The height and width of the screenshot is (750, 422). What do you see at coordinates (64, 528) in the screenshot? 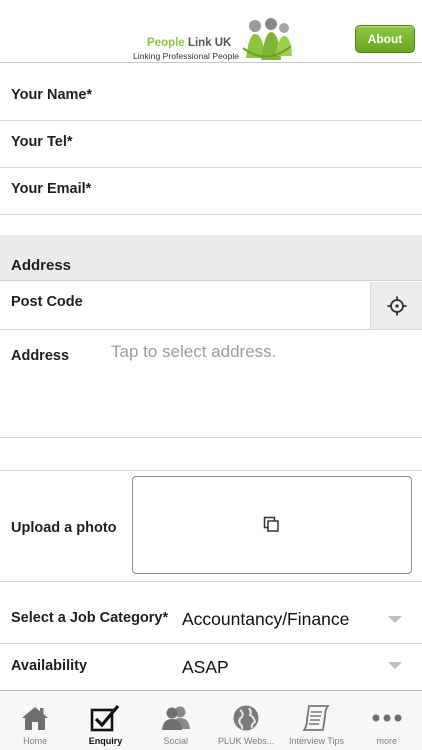
I see `upload-label: Upload a photo` at bounding box center [64, 528].